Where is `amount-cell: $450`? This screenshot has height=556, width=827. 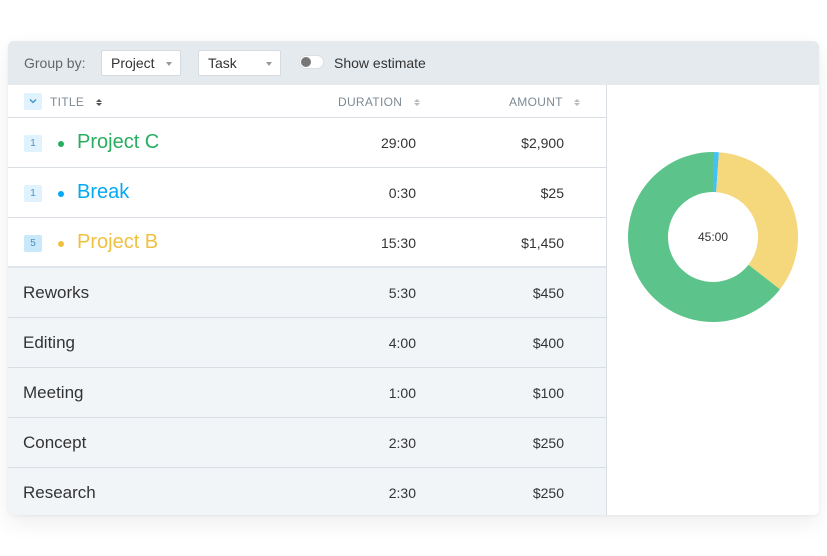 amount-cell: $450 is located at coordinates (548, 293).